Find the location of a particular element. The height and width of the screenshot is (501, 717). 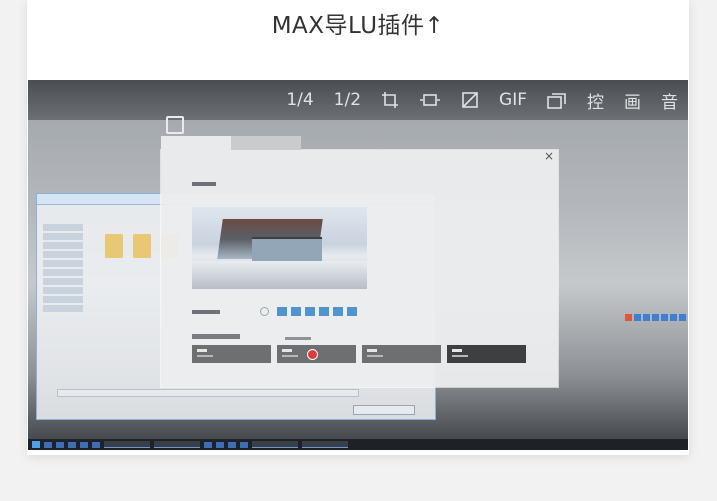

dialog-tabs is located at coordinates (231, 143).